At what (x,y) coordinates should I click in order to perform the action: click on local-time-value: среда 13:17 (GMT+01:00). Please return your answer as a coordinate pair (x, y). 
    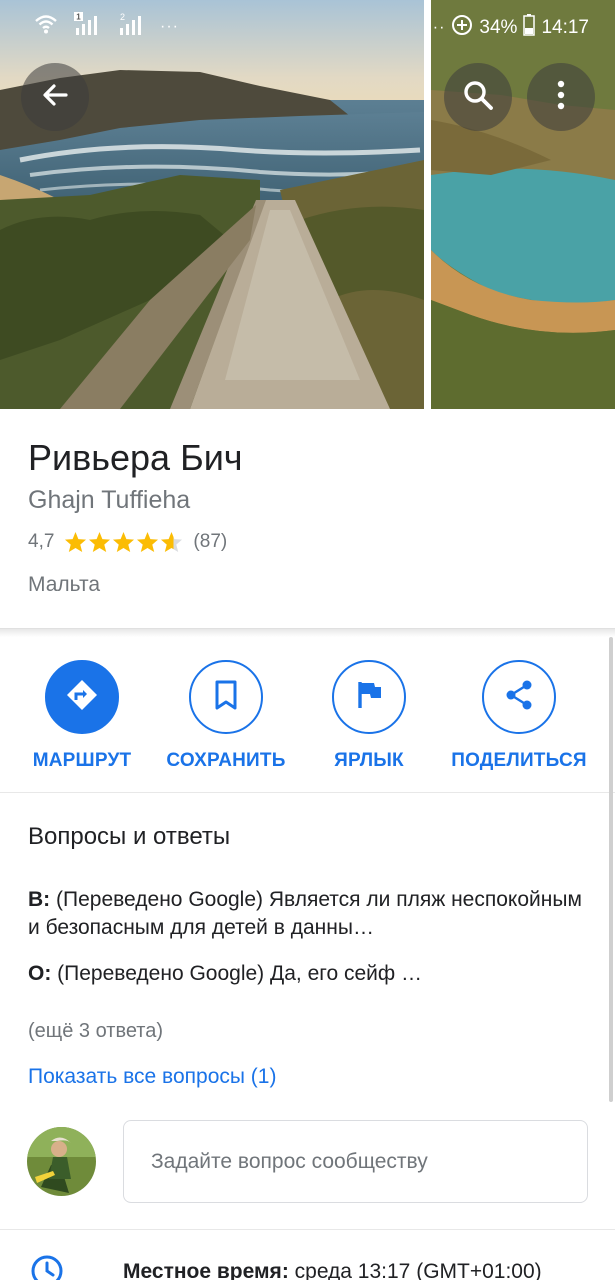
    Looking at the image, I should click on (415, 1270).